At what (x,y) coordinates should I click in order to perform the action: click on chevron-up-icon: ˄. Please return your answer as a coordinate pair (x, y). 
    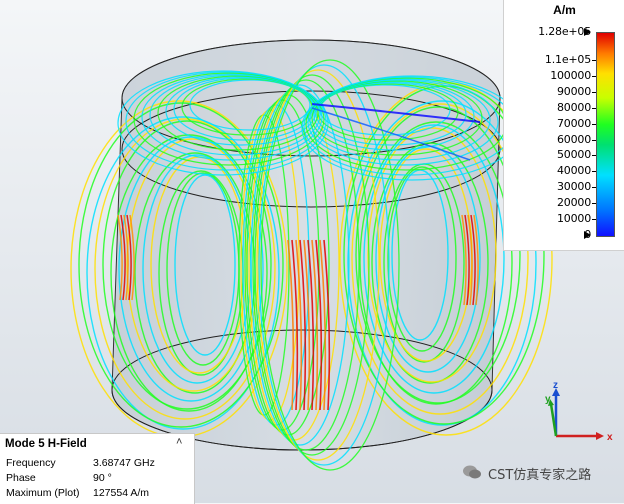
    Looking at the image, I should click on (179, 442).